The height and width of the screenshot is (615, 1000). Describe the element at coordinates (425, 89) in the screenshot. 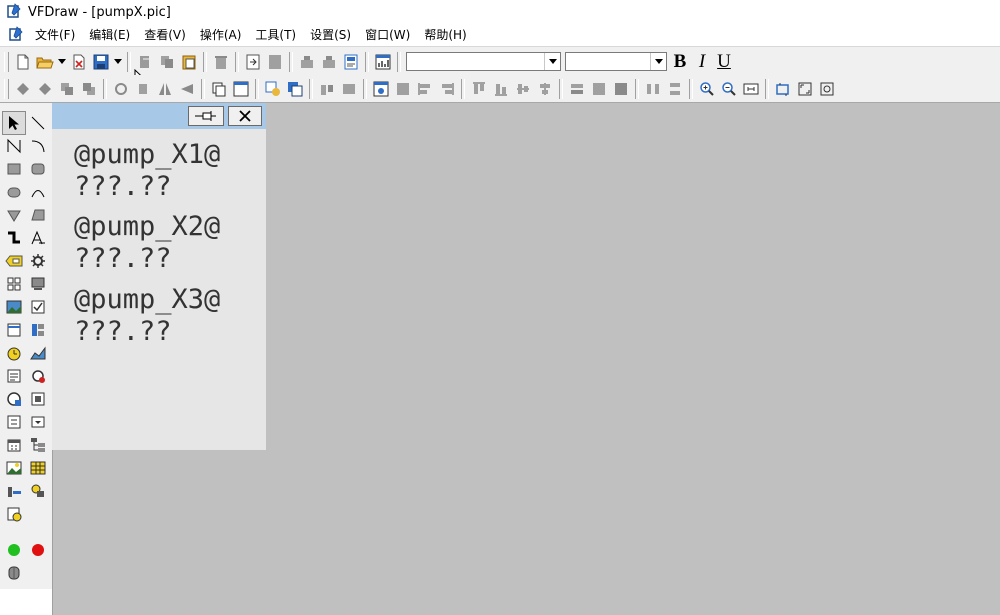

I see `align-left-icon` at that location.